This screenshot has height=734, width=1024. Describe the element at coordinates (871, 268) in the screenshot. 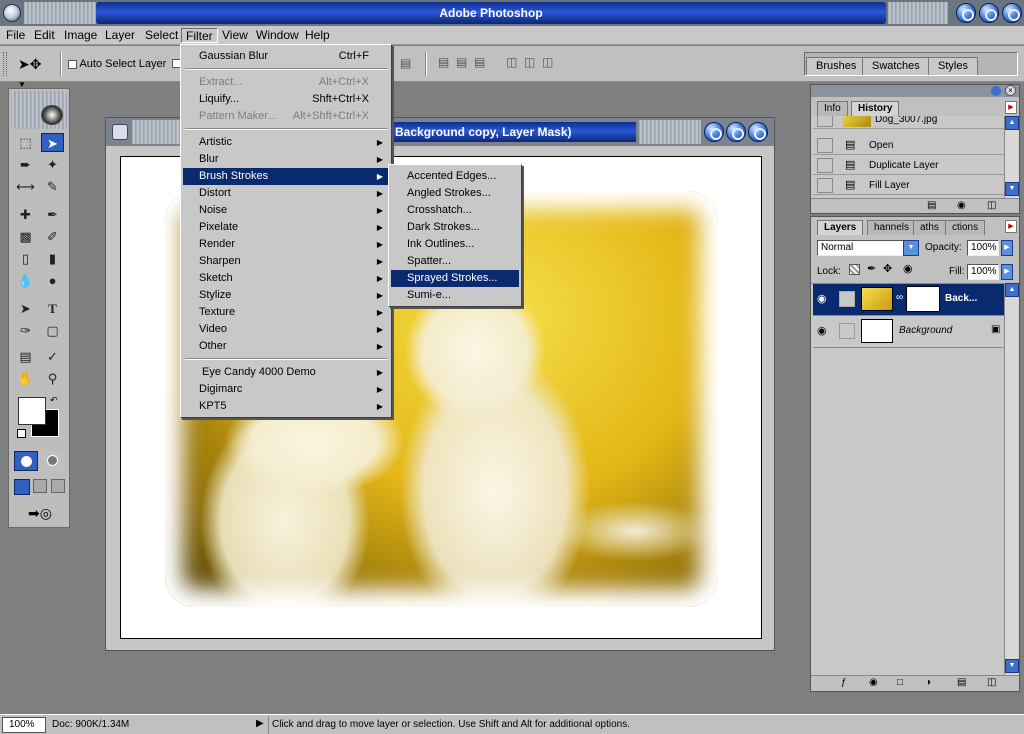

I see `lock-image-icon: ✒` at that location.